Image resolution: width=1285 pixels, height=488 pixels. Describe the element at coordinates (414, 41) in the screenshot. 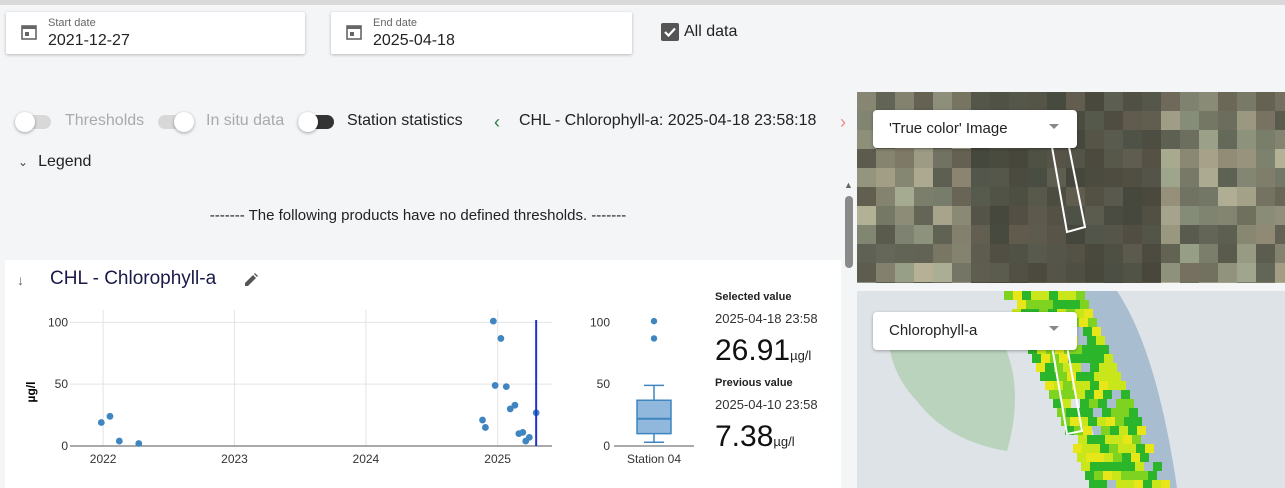

I see `end-date-value: 2025-04-18` at that location.